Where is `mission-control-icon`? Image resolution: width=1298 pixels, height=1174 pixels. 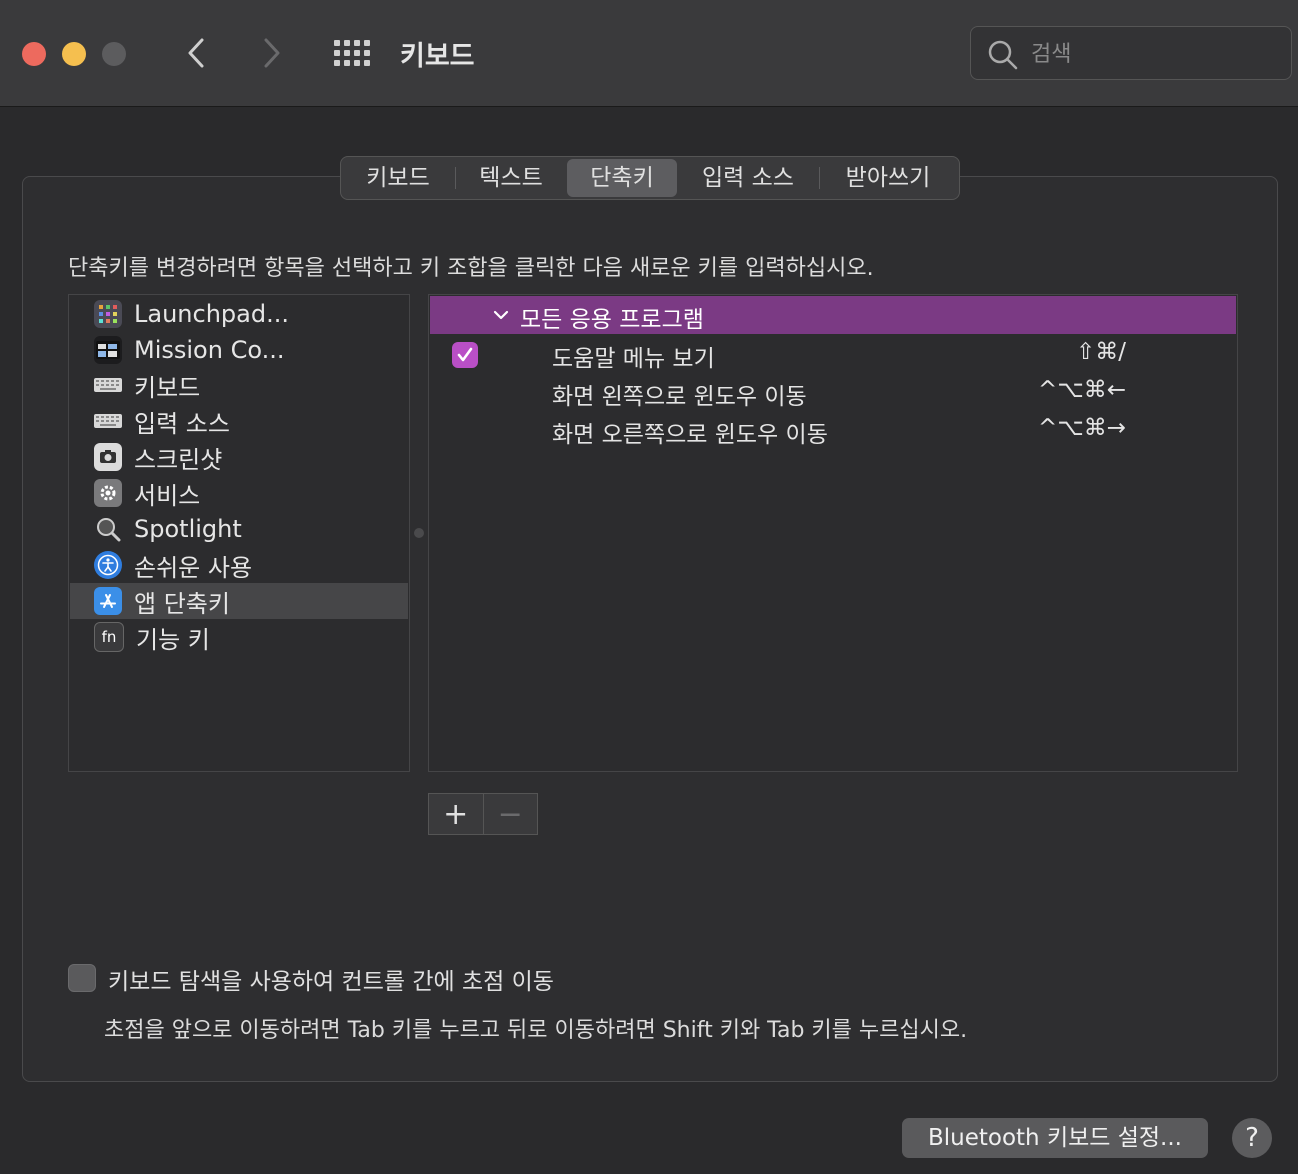 mission-control-icon is located at coordinates (108, 350).